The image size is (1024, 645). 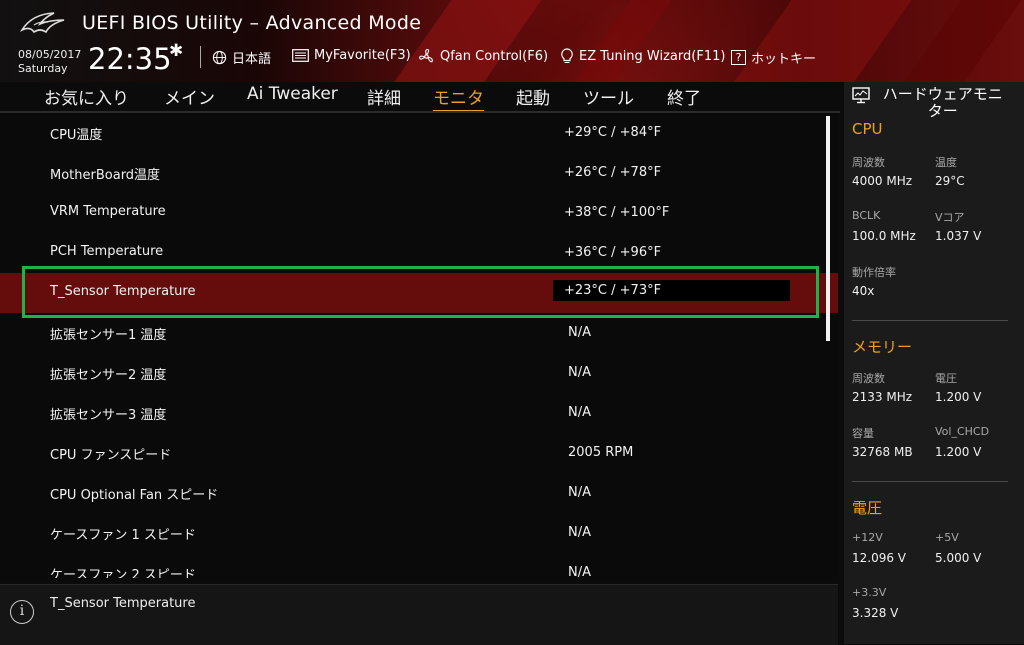 What do you see at coordinates (866, 215) in the screenshot?
I see `cpu-bclk-label: BCLK` at bounding box center [866, 215].